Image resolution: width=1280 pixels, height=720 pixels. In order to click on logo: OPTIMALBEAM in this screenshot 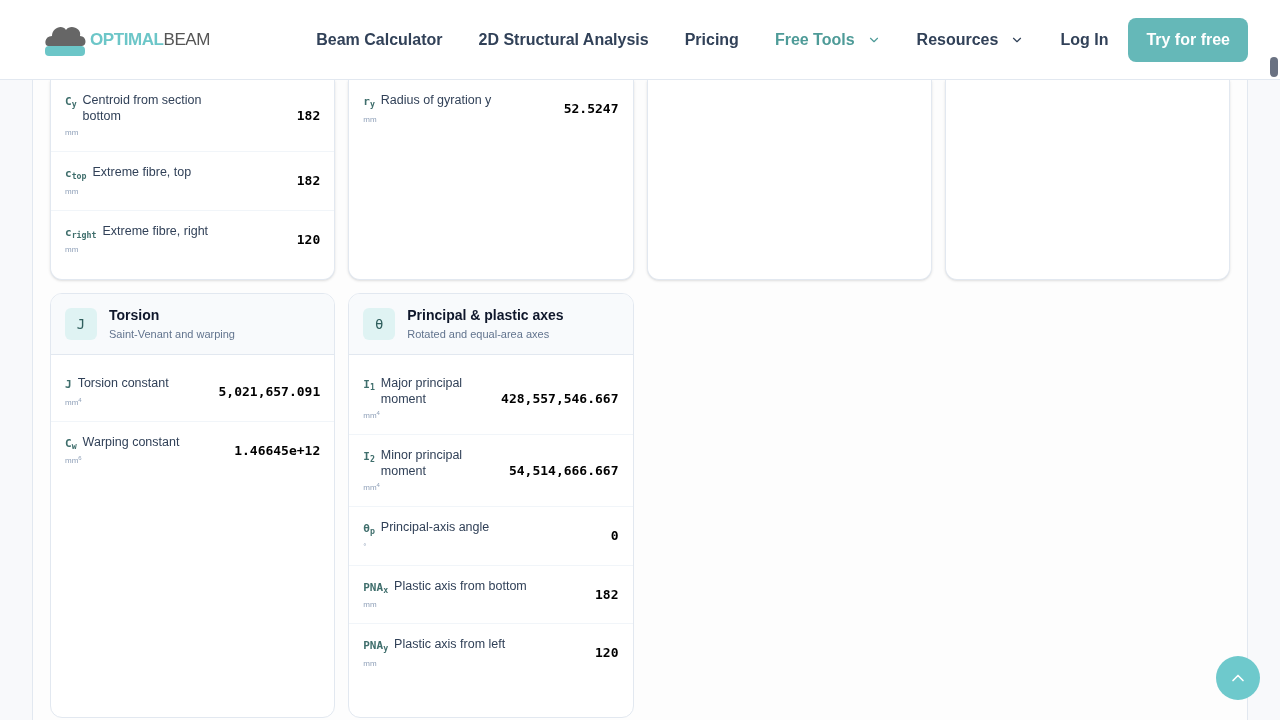, I will do `click(125, 39)`.